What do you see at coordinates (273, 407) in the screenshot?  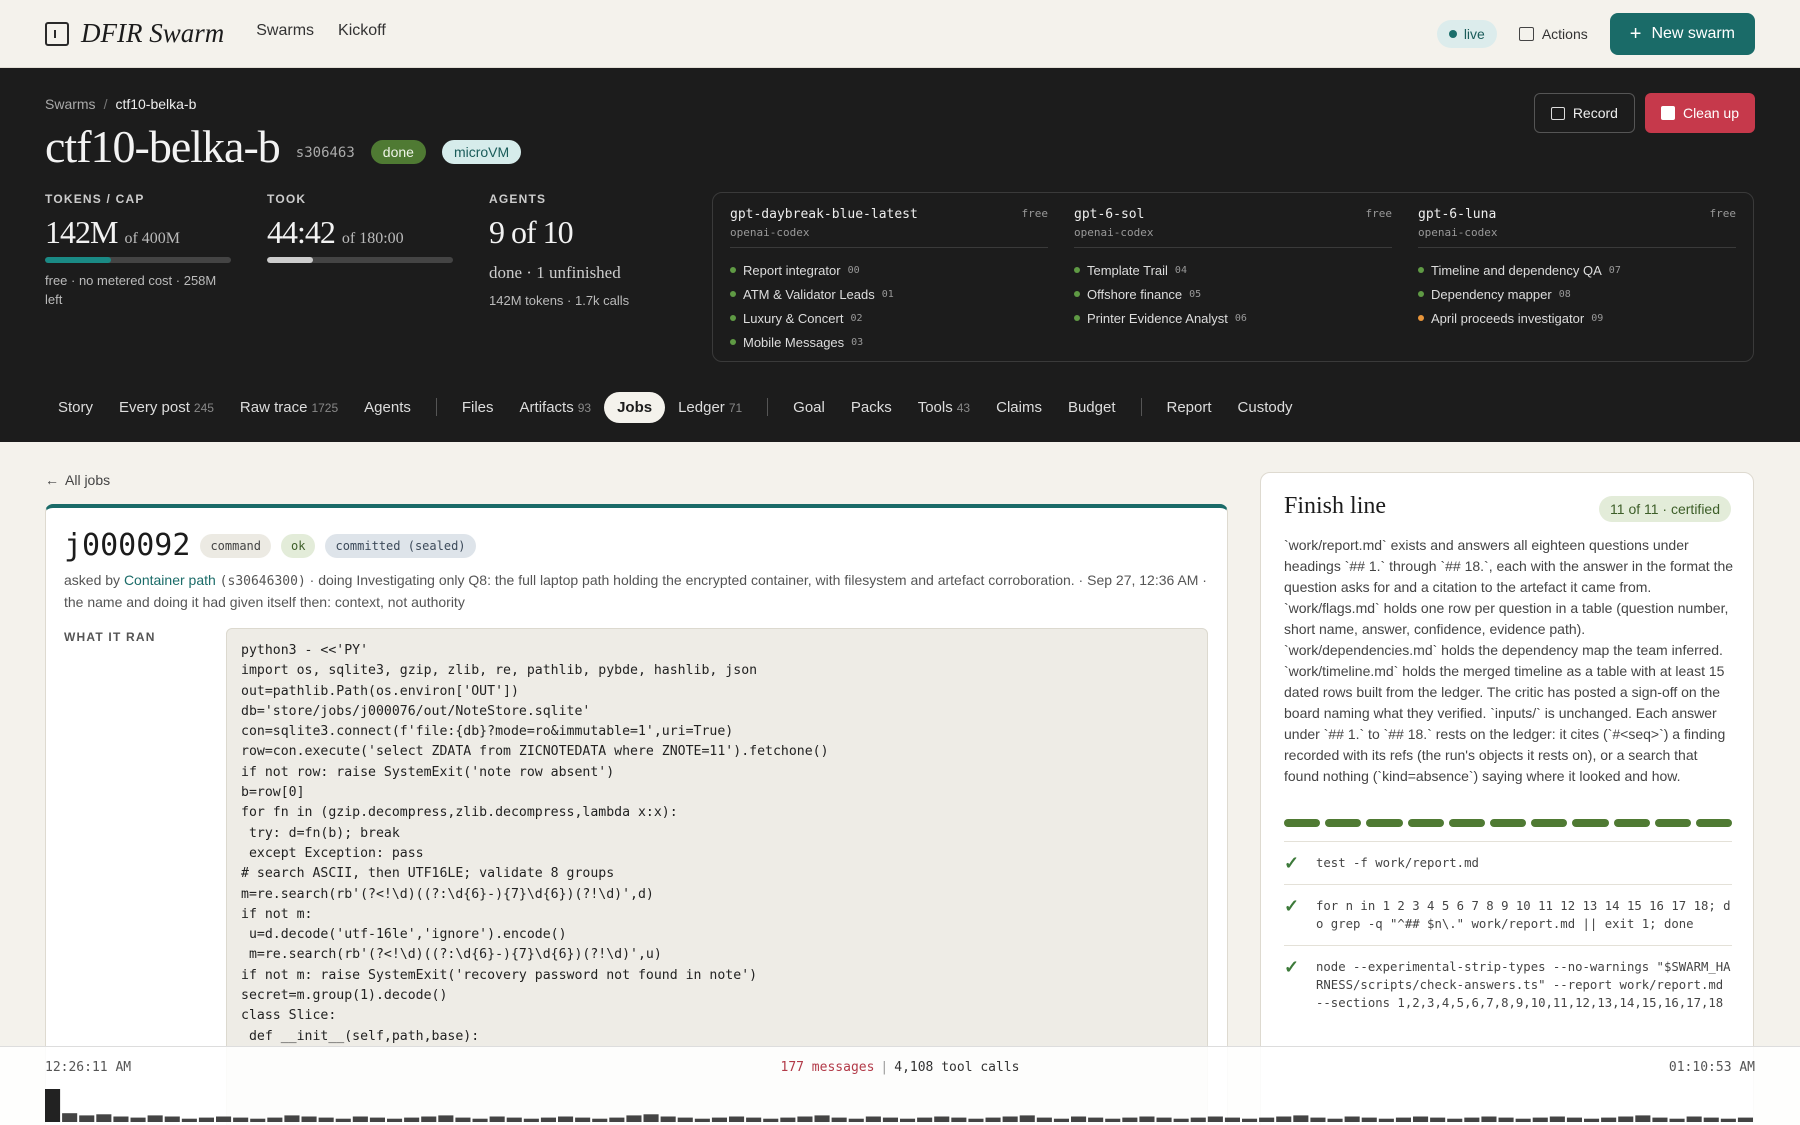 I see `tab-label: Raw trace` at bounding box center [273, 407].